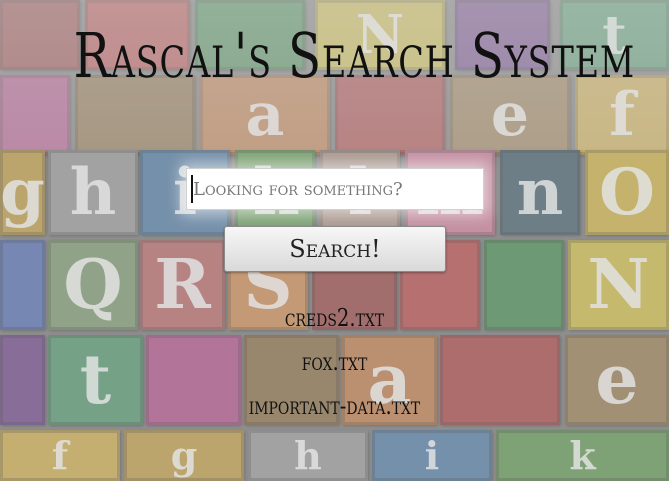  Describe the element at coordinates (192, 189) in the screenshot. I see `text-caret` at that location.